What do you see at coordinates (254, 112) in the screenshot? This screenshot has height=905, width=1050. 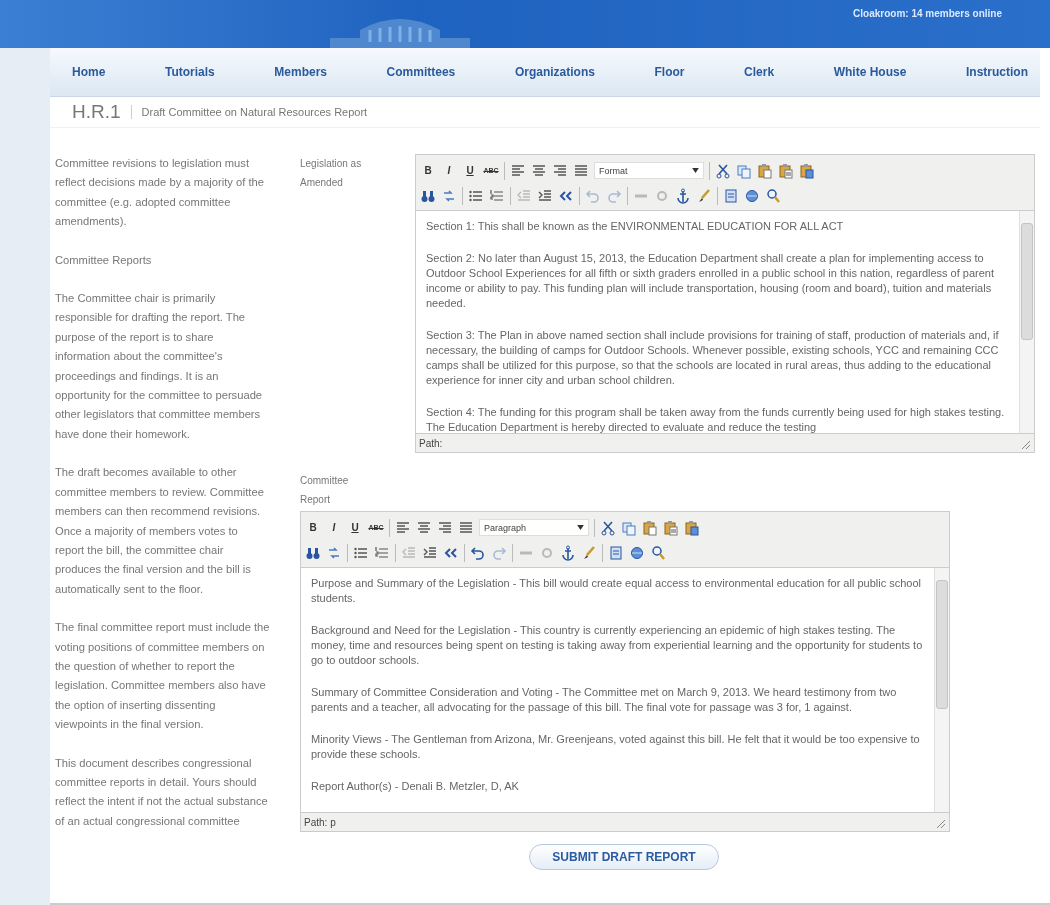 I see `page-subtitle: Draft Committee on Natural Resources Report` at bounding box center [254, 112].